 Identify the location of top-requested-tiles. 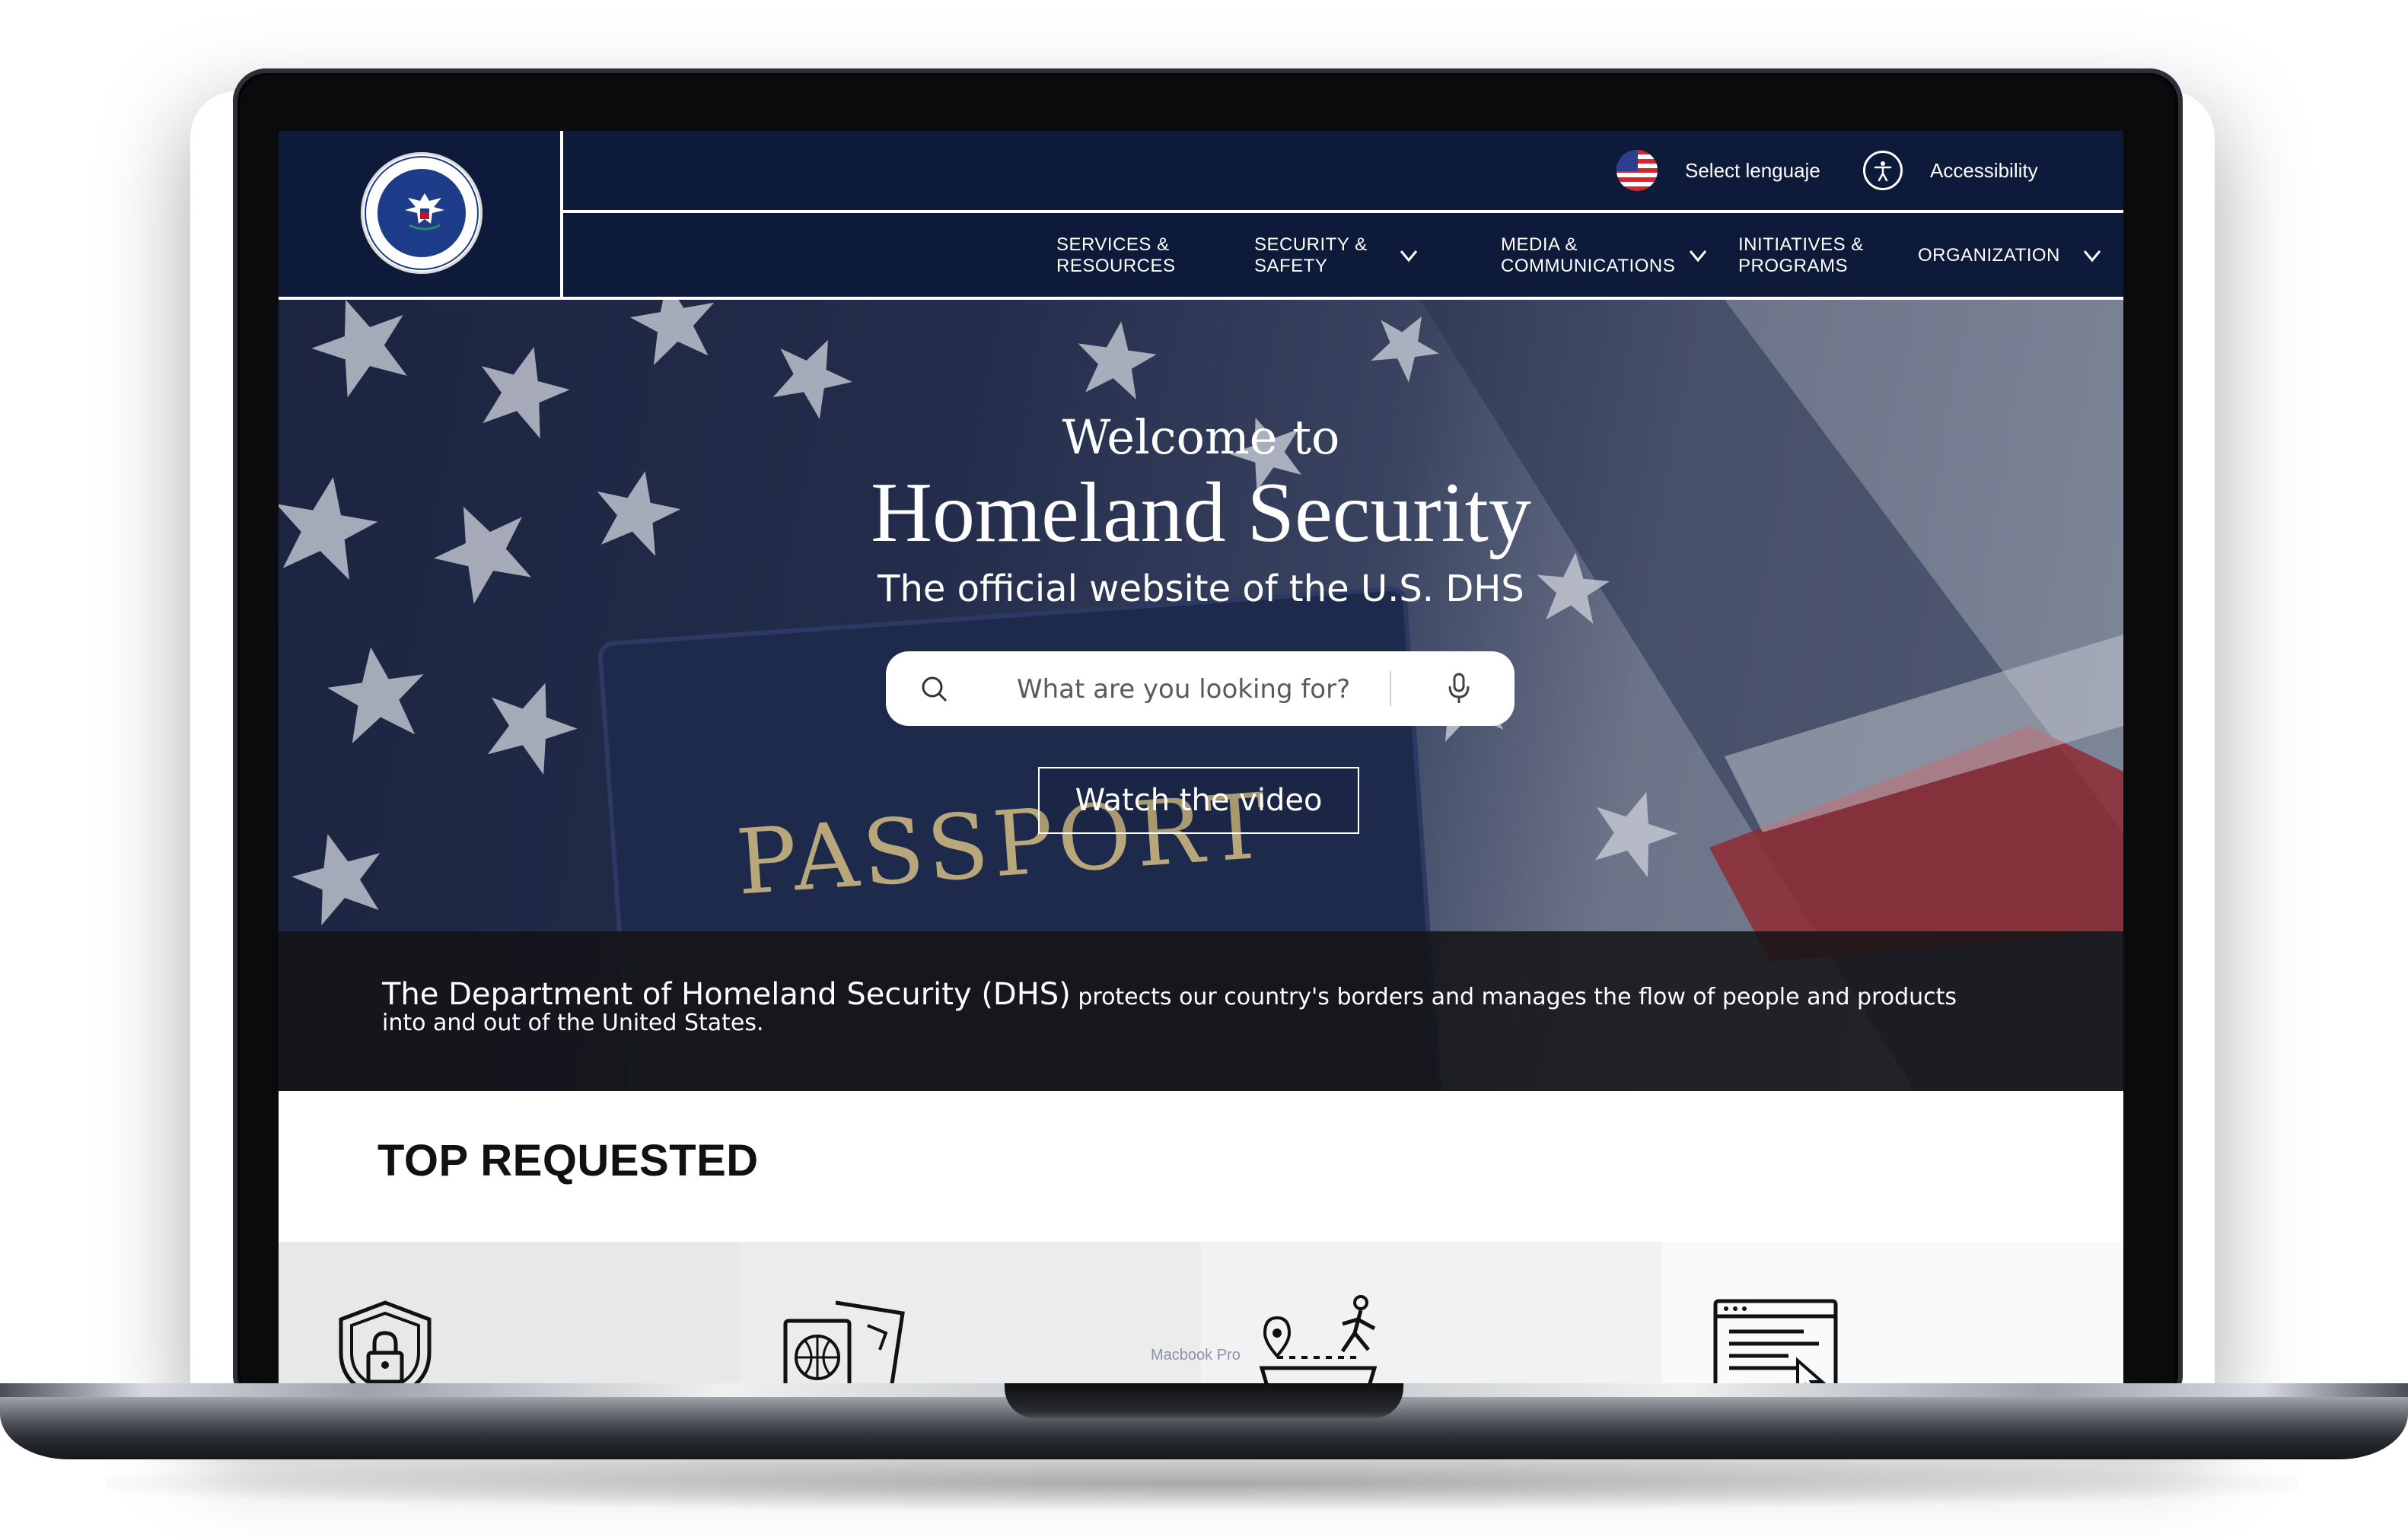
(1201, 1314).